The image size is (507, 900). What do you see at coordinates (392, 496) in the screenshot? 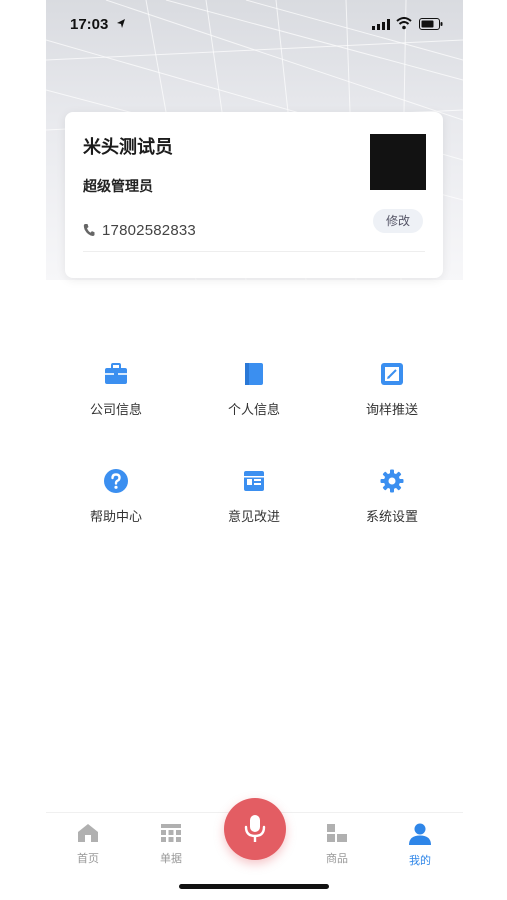
I see `menu-item-system-settings: 系统设置` at bounding box center [392, 496].